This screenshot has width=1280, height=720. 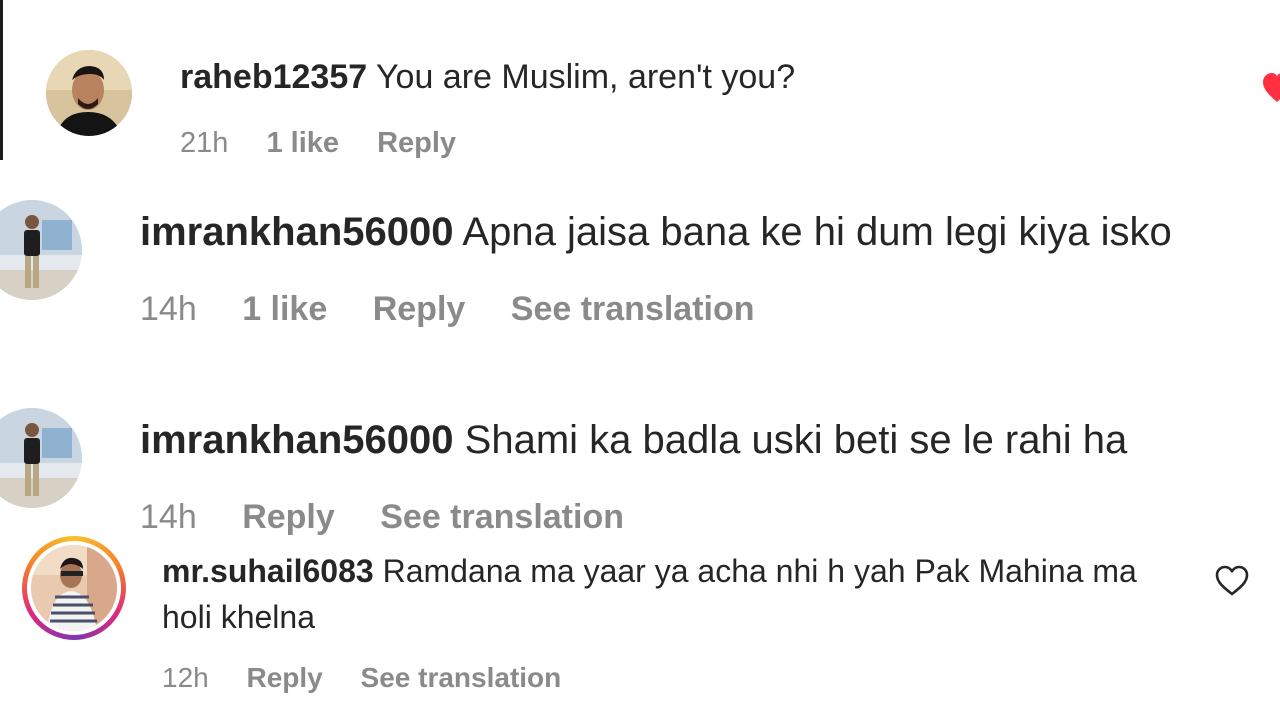 I want to click on heart-outline-icon, so click(x=1232, y=581).